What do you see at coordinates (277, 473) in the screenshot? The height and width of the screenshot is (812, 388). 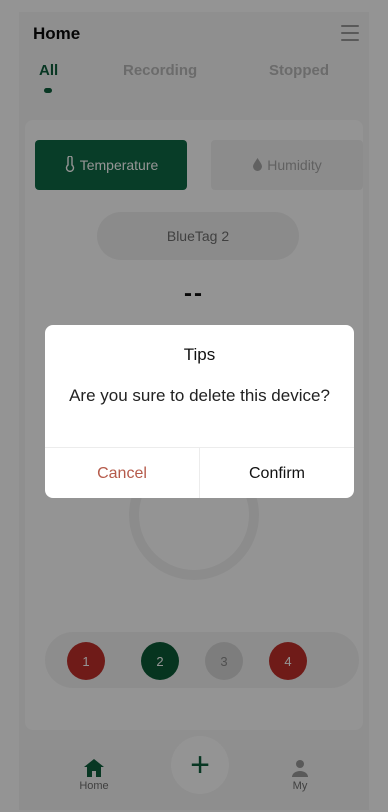 I see `confirm-button: Confirm` at bounding box center [277, 473].